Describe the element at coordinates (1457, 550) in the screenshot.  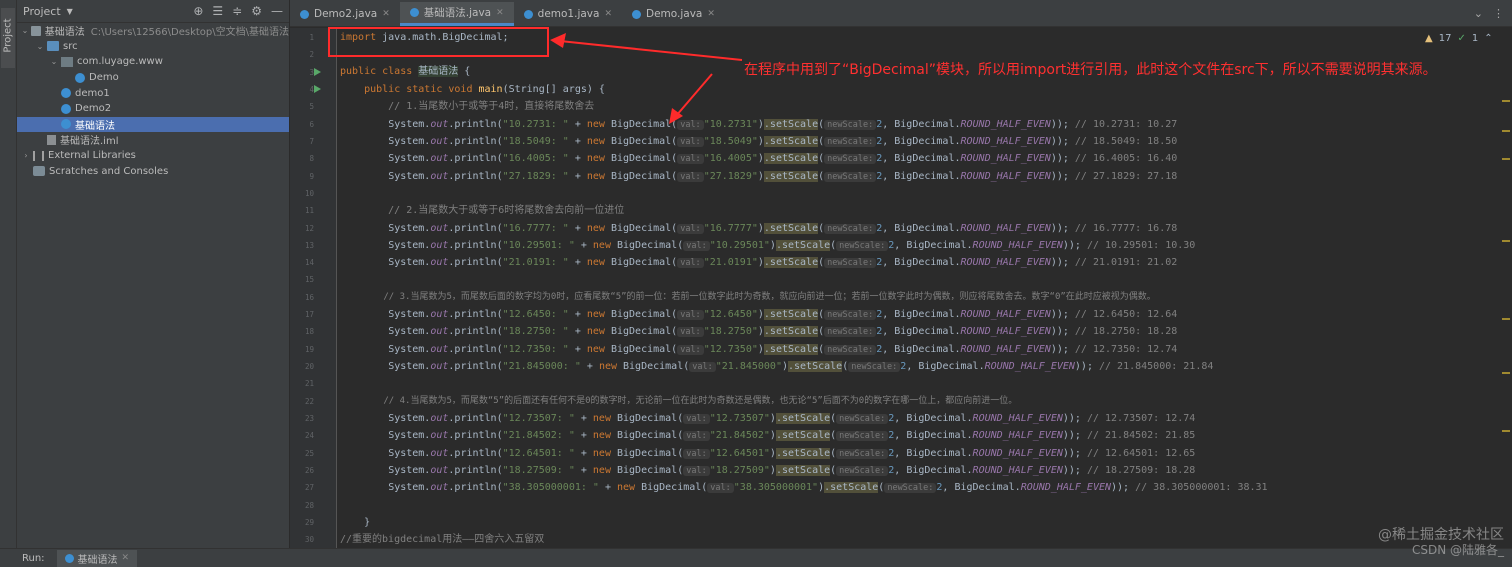
I see `watermark-csdn: CSDN @陆雅各_` at that location.